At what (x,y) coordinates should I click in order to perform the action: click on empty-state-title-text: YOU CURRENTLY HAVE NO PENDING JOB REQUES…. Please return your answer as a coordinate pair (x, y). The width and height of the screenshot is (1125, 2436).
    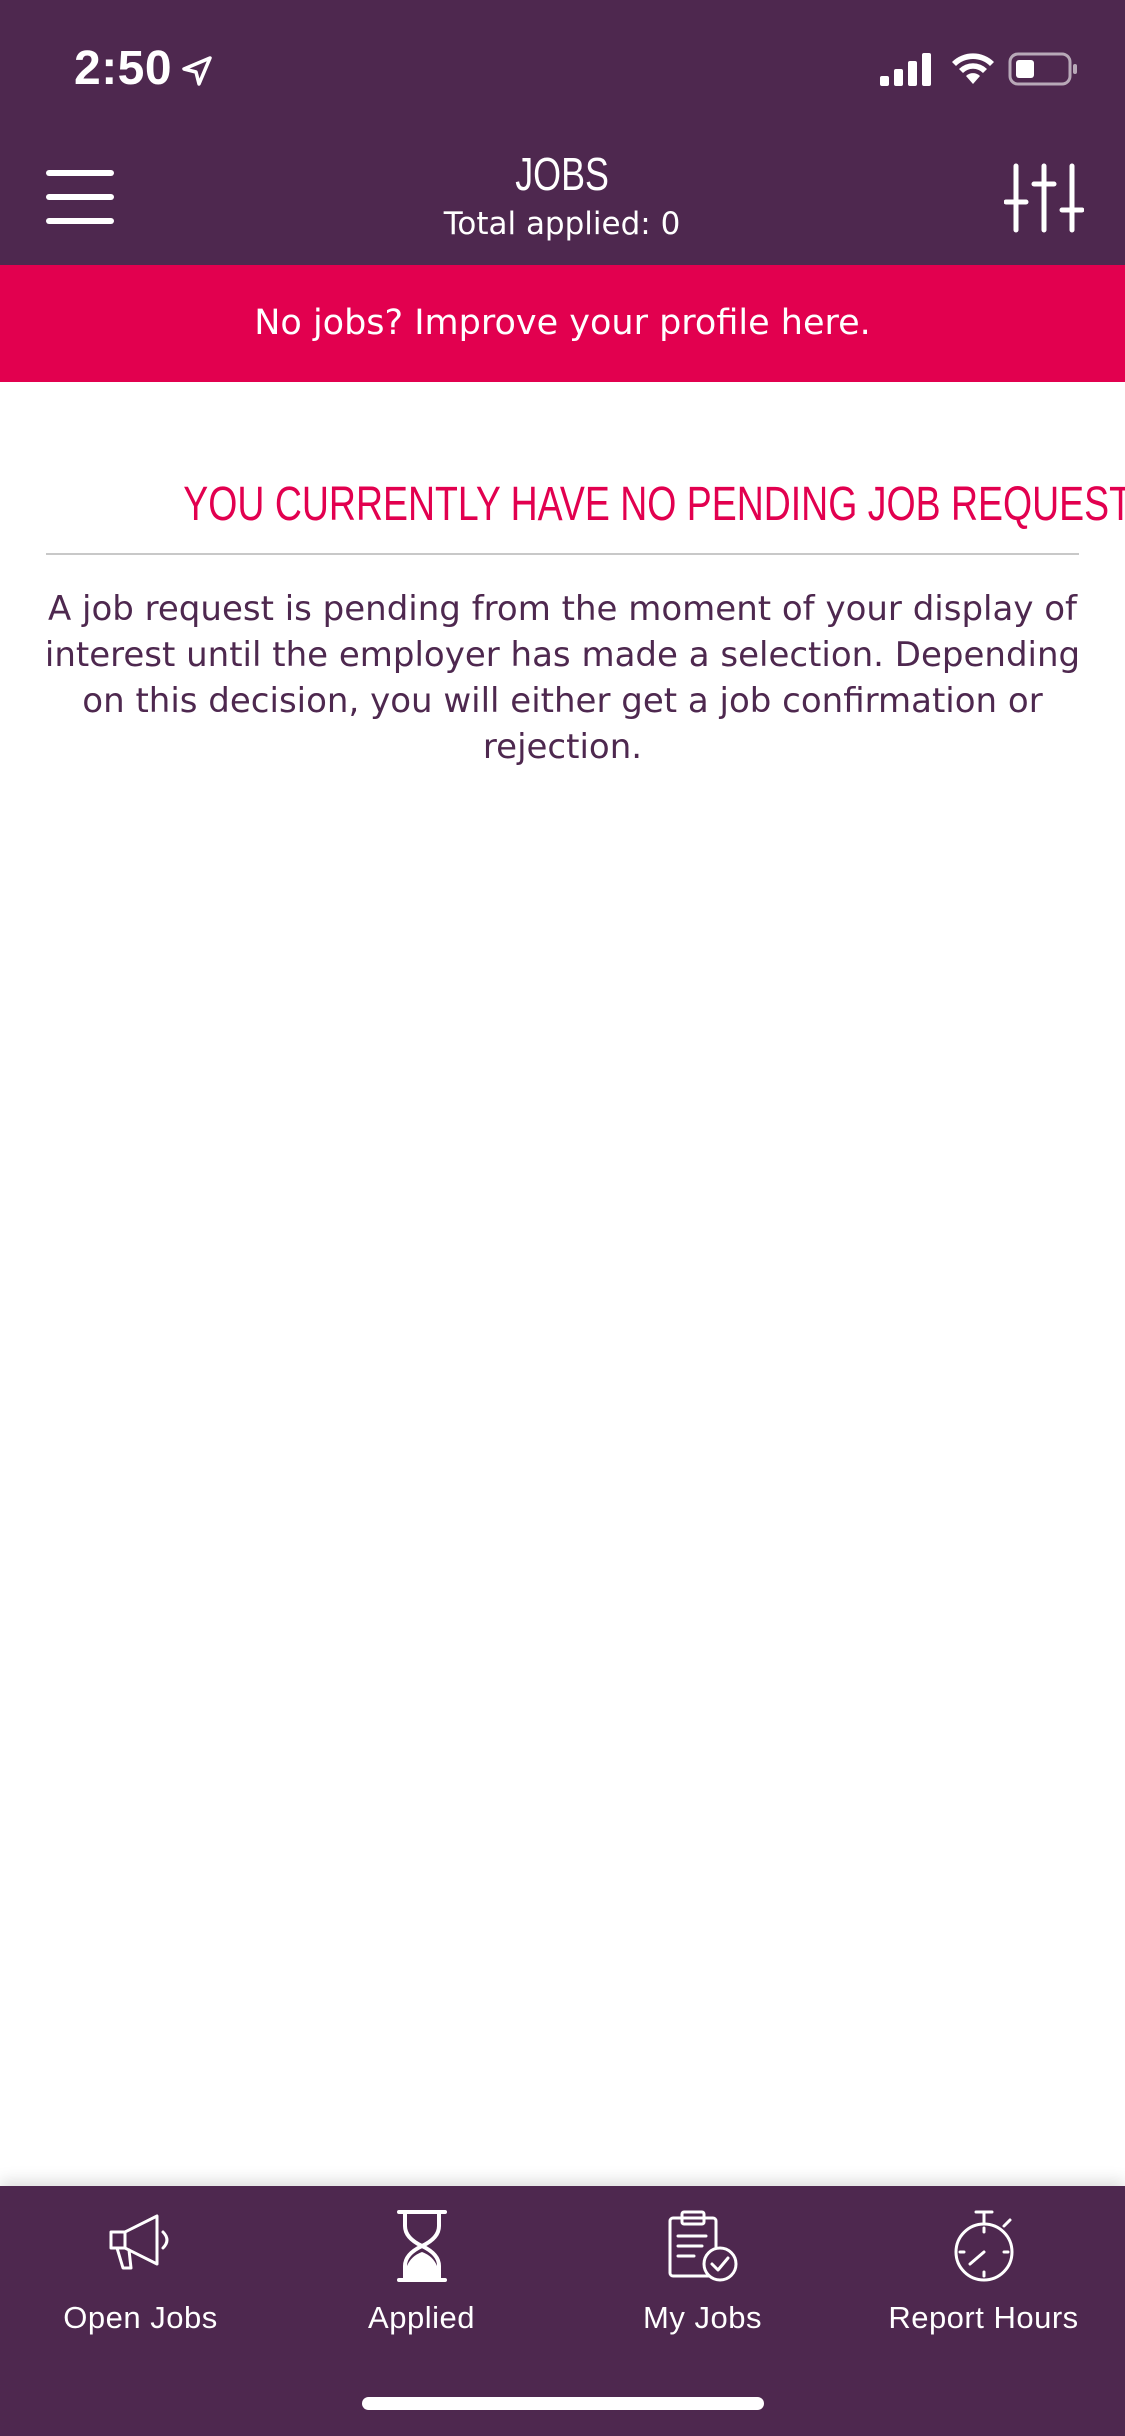
    Looking at the image, I should click on (654, 504).